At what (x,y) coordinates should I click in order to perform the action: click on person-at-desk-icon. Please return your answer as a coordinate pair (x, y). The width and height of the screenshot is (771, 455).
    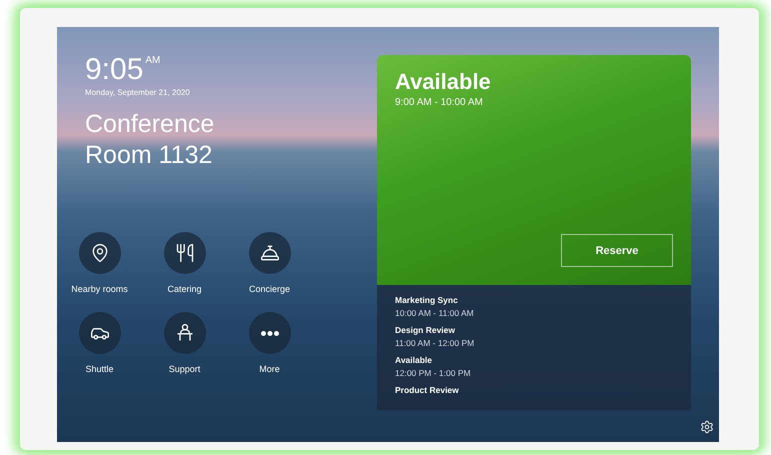
    Looking at the image, I should click on (184, 333).